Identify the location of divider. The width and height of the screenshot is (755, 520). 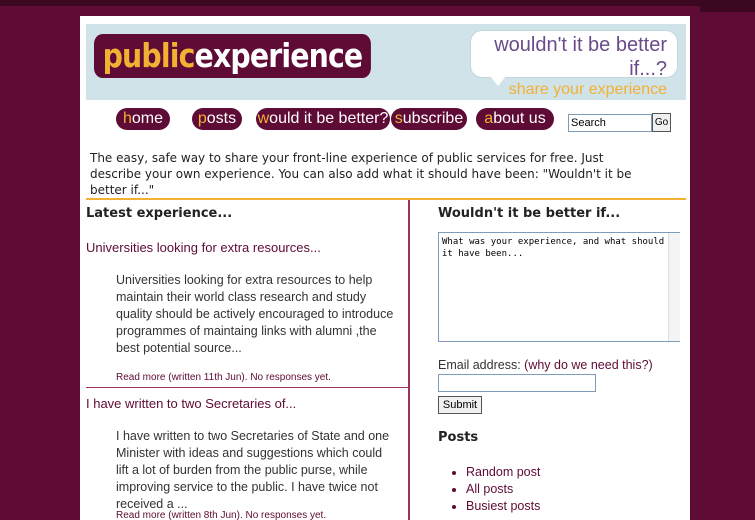
(386, 199).